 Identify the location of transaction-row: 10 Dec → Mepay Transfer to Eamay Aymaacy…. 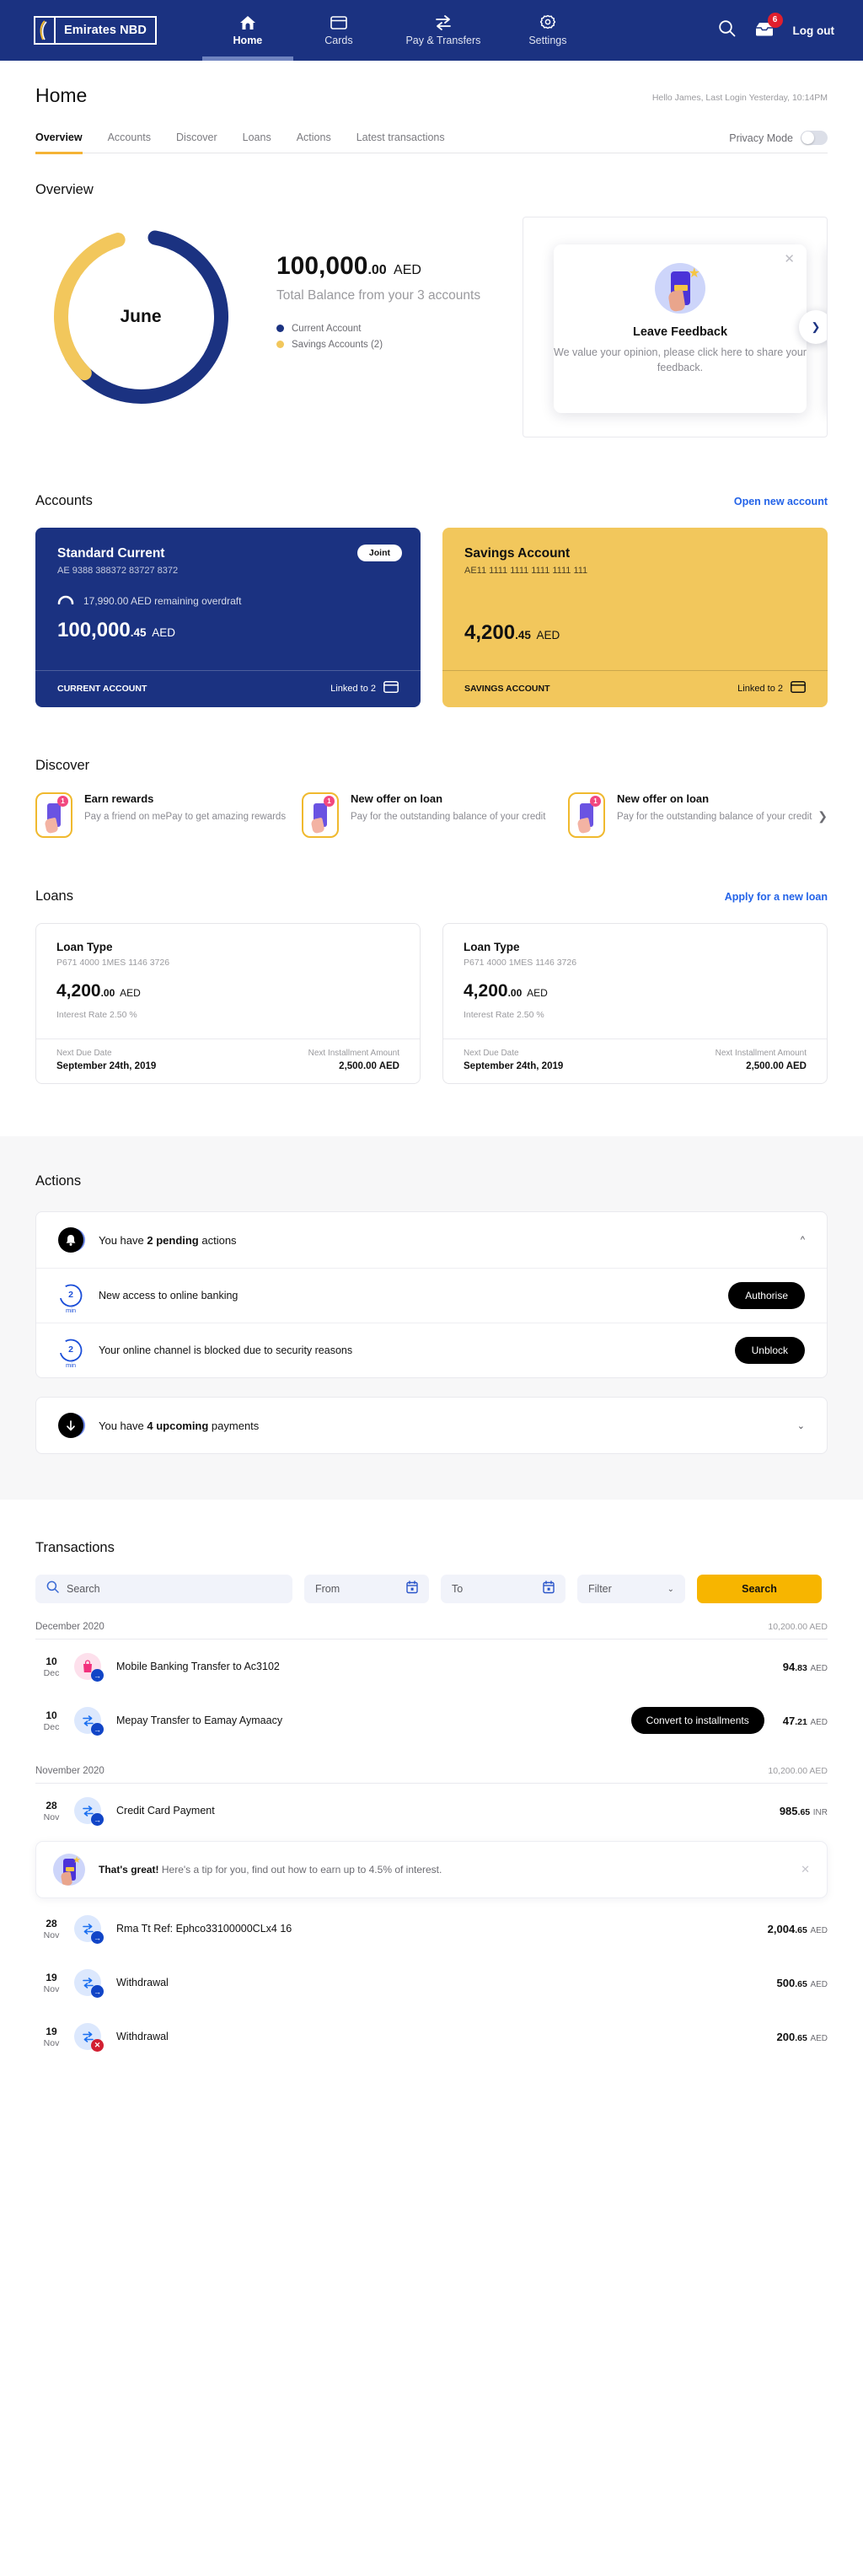
(431, 1720).